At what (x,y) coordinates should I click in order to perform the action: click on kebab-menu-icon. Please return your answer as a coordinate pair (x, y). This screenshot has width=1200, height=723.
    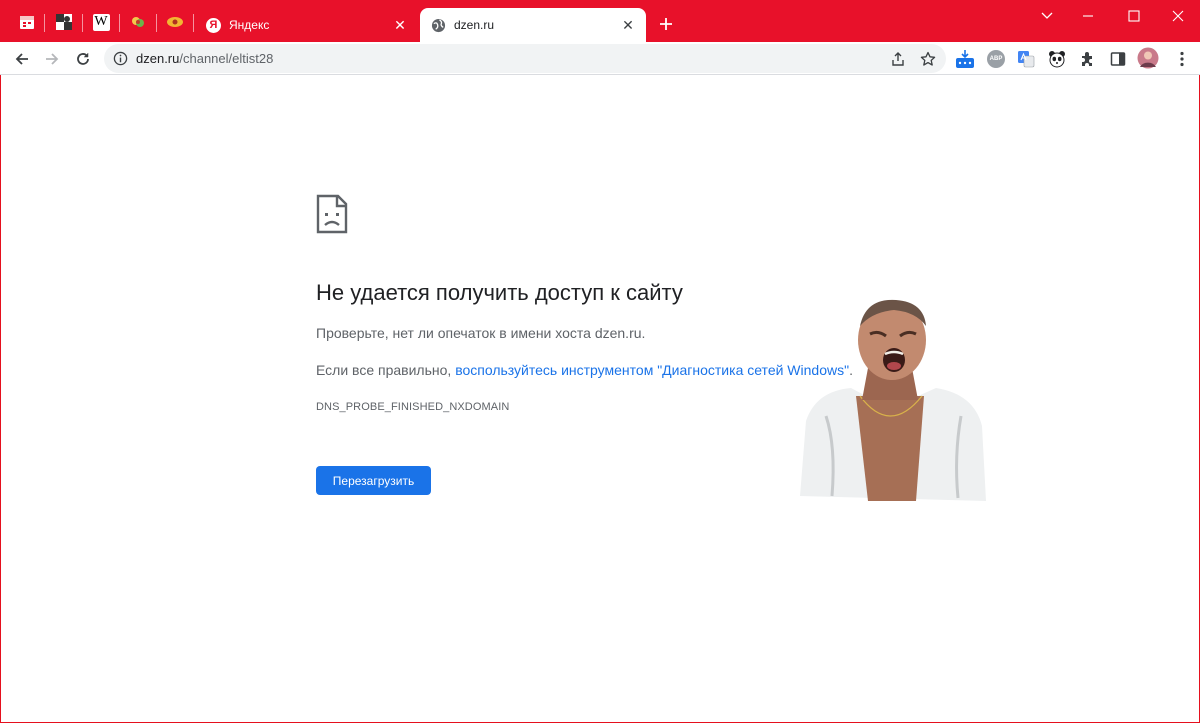
    Looking at the image, I should click on (1182, 59).